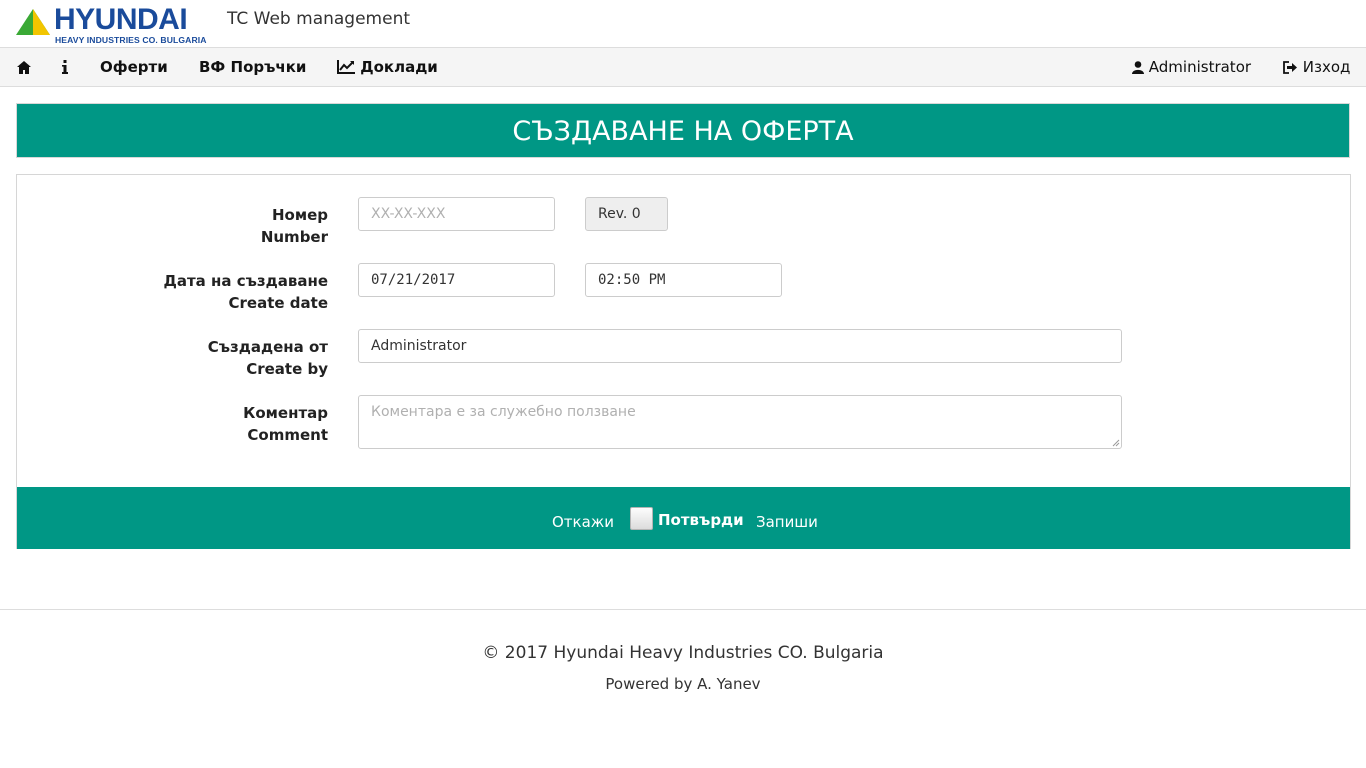 Image resolution: width=1366 pixels, height=768 pixels. Describe the element at coordinates (285, 413) in the screenshot. I see `comment-label-bg: Коментар` at that location.